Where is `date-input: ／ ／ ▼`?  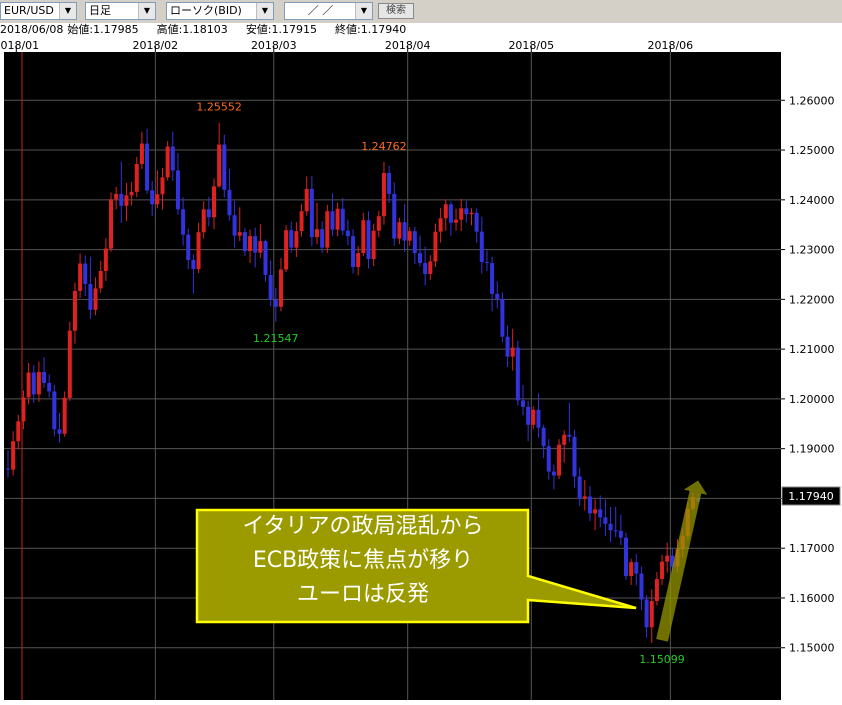
date-input: ／ ／ ▼ is located at coordinates (328, 11).